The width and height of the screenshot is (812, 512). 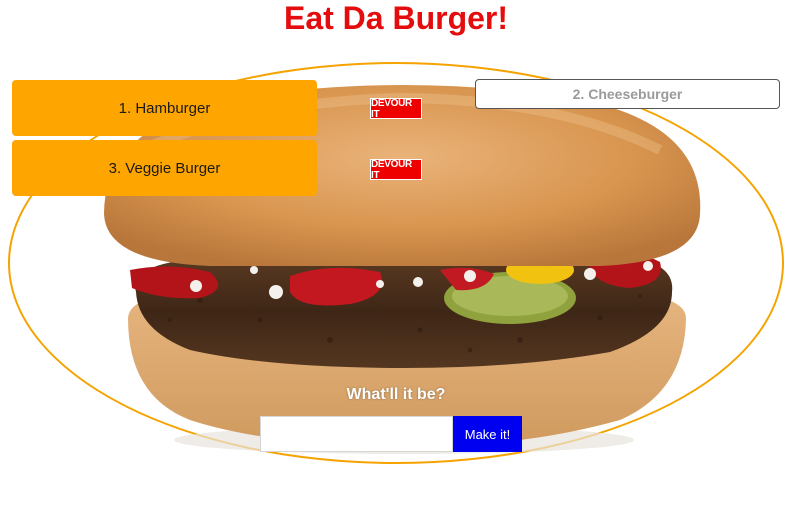 I want to click on devour-button-hamburger: DEVOUR IT, so click(x=396, y=109).